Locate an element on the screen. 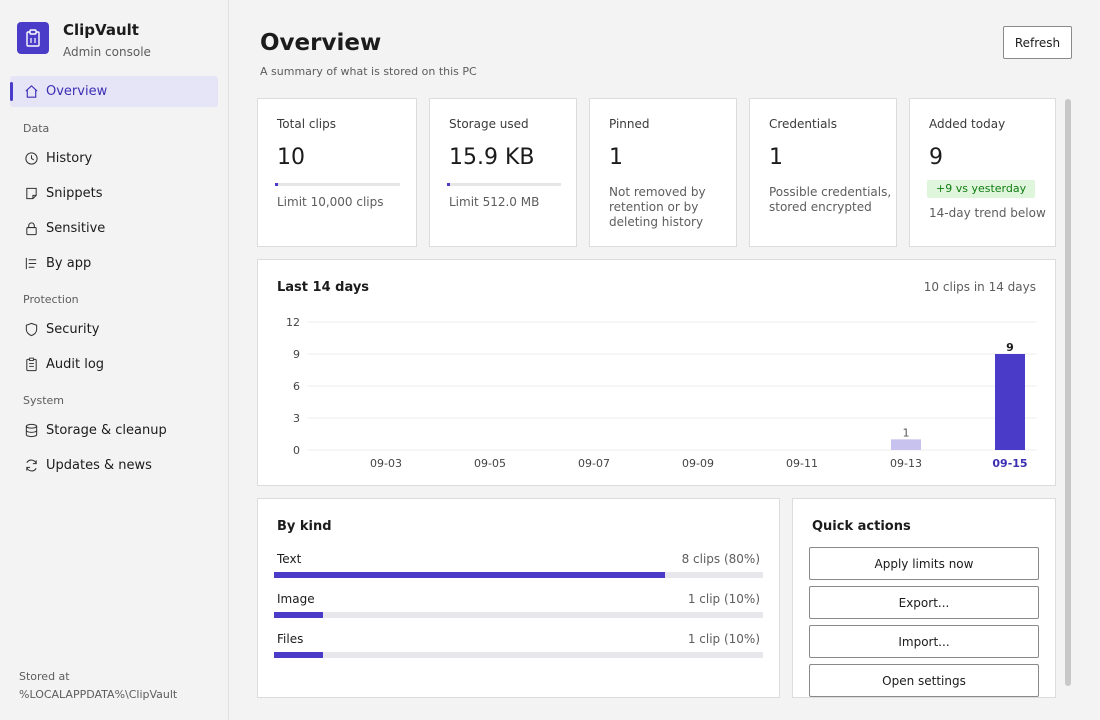 The width and height of the screenshot is (1100, 720). stat-note: Limit 512.0 MB is located at coordinates (494, 202).